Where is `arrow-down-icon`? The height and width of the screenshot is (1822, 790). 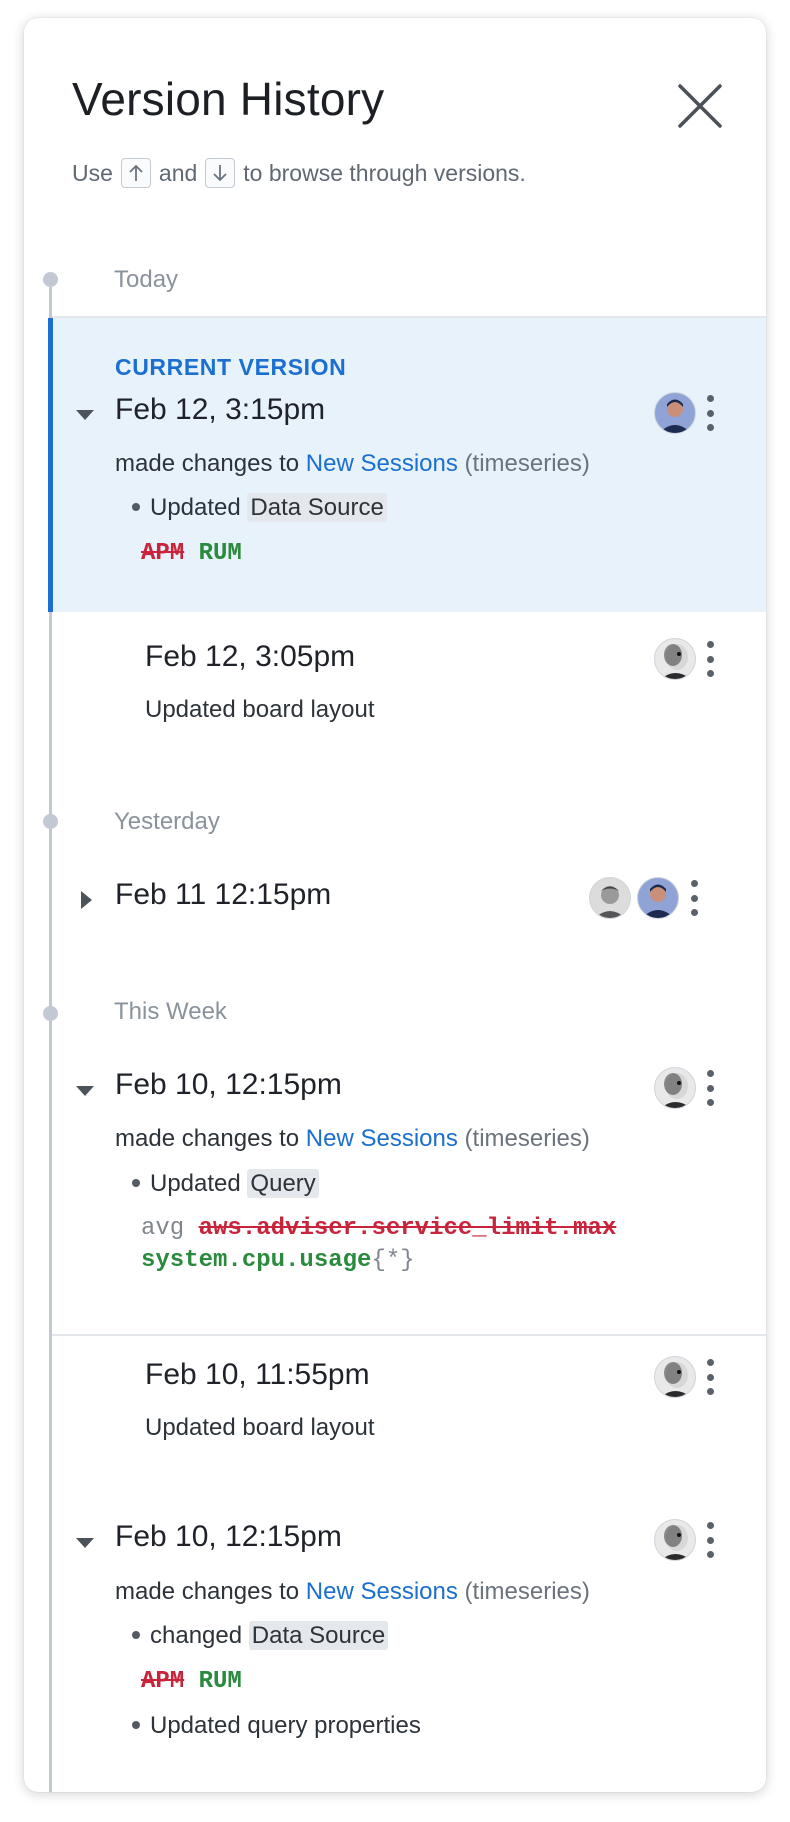
arrow-down-icon is located at coordinates (220, 173).